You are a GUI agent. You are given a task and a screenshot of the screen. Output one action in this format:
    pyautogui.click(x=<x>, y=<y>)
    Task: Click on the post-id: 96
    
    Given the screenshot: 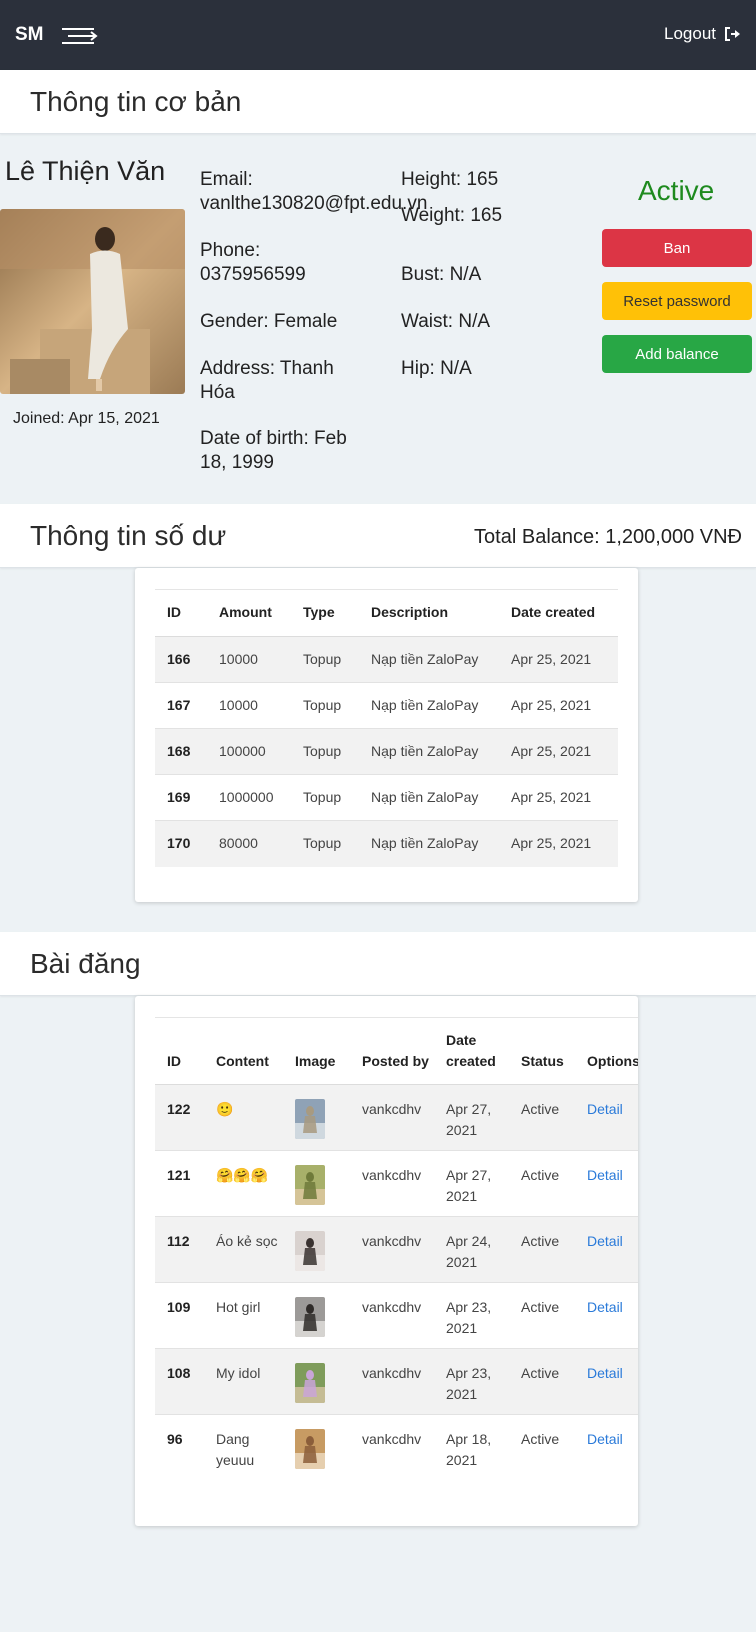 What is the action you would take?
    pyautogui.click(x=179, y=1447)
    